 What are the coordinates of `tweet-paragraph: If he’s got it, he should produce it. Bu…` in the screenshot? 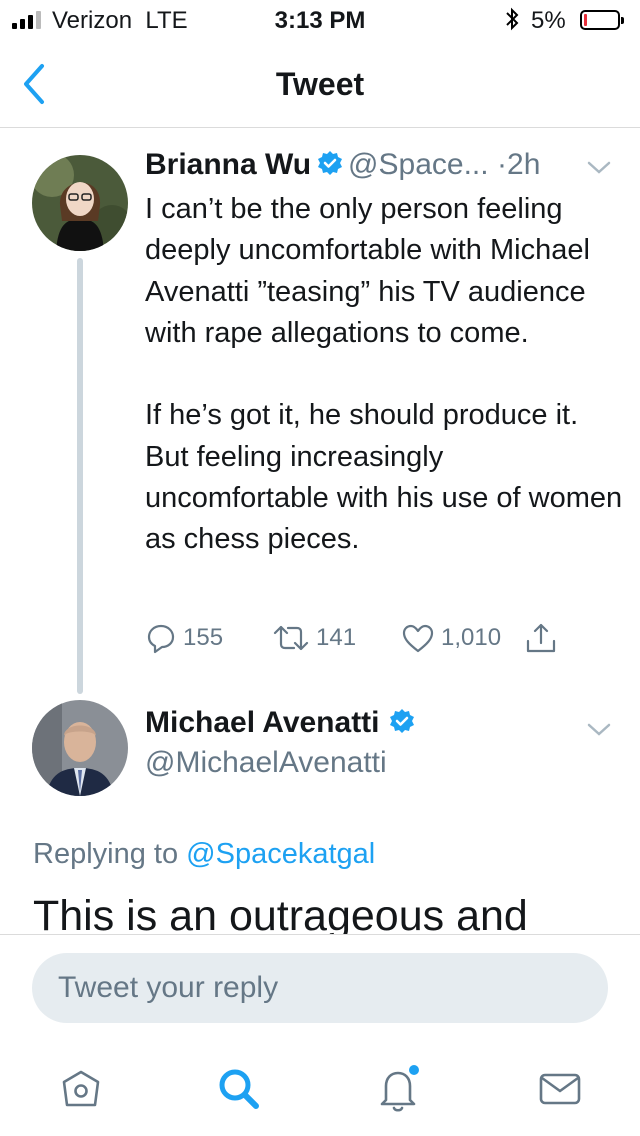 It's located at (384, 477).